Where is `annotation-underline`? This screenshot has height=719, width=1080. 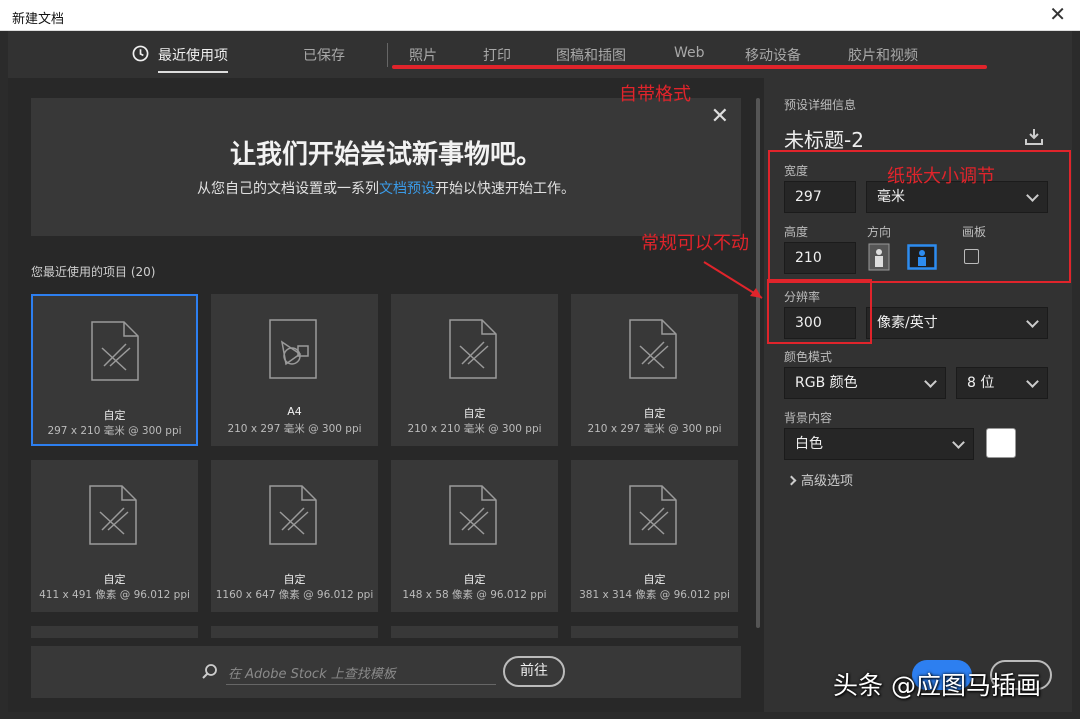 annotation-underline is located at coordinates (689, 67).